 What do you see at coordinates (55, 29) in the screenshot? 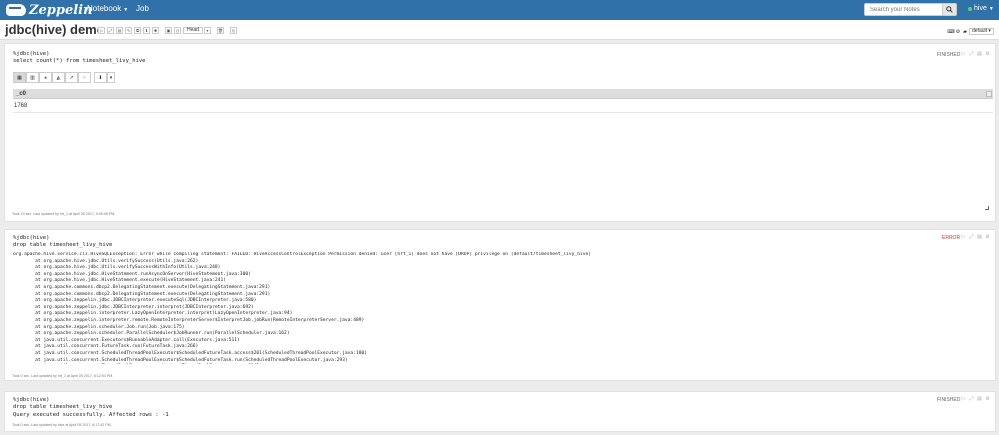
I see `notebook-title: jdbc(hive) demo` at bounding box center [55, 29].